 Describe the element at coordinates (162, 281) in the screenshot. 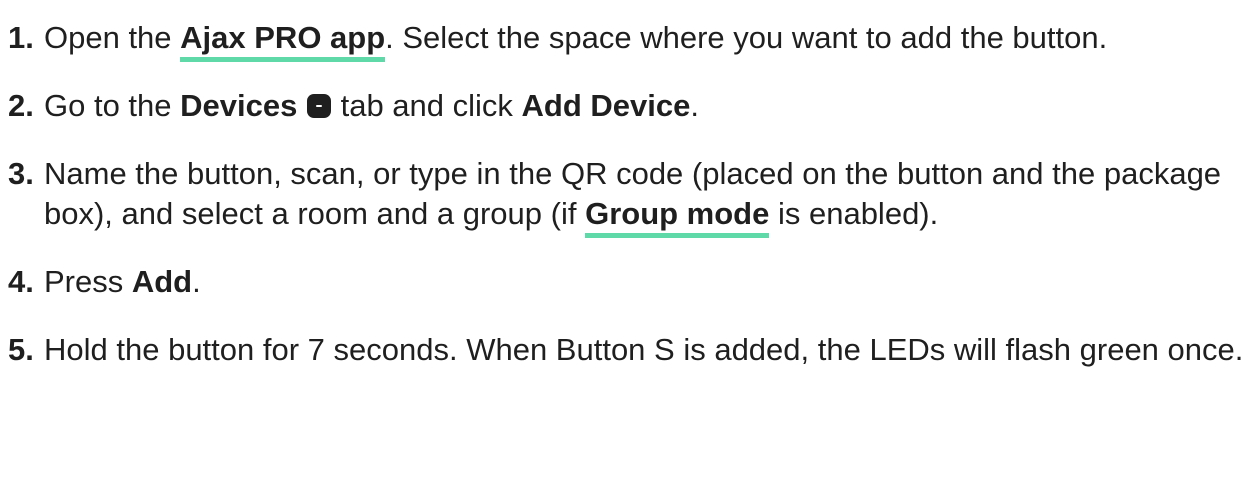

I see `add-label: Add` at that location.